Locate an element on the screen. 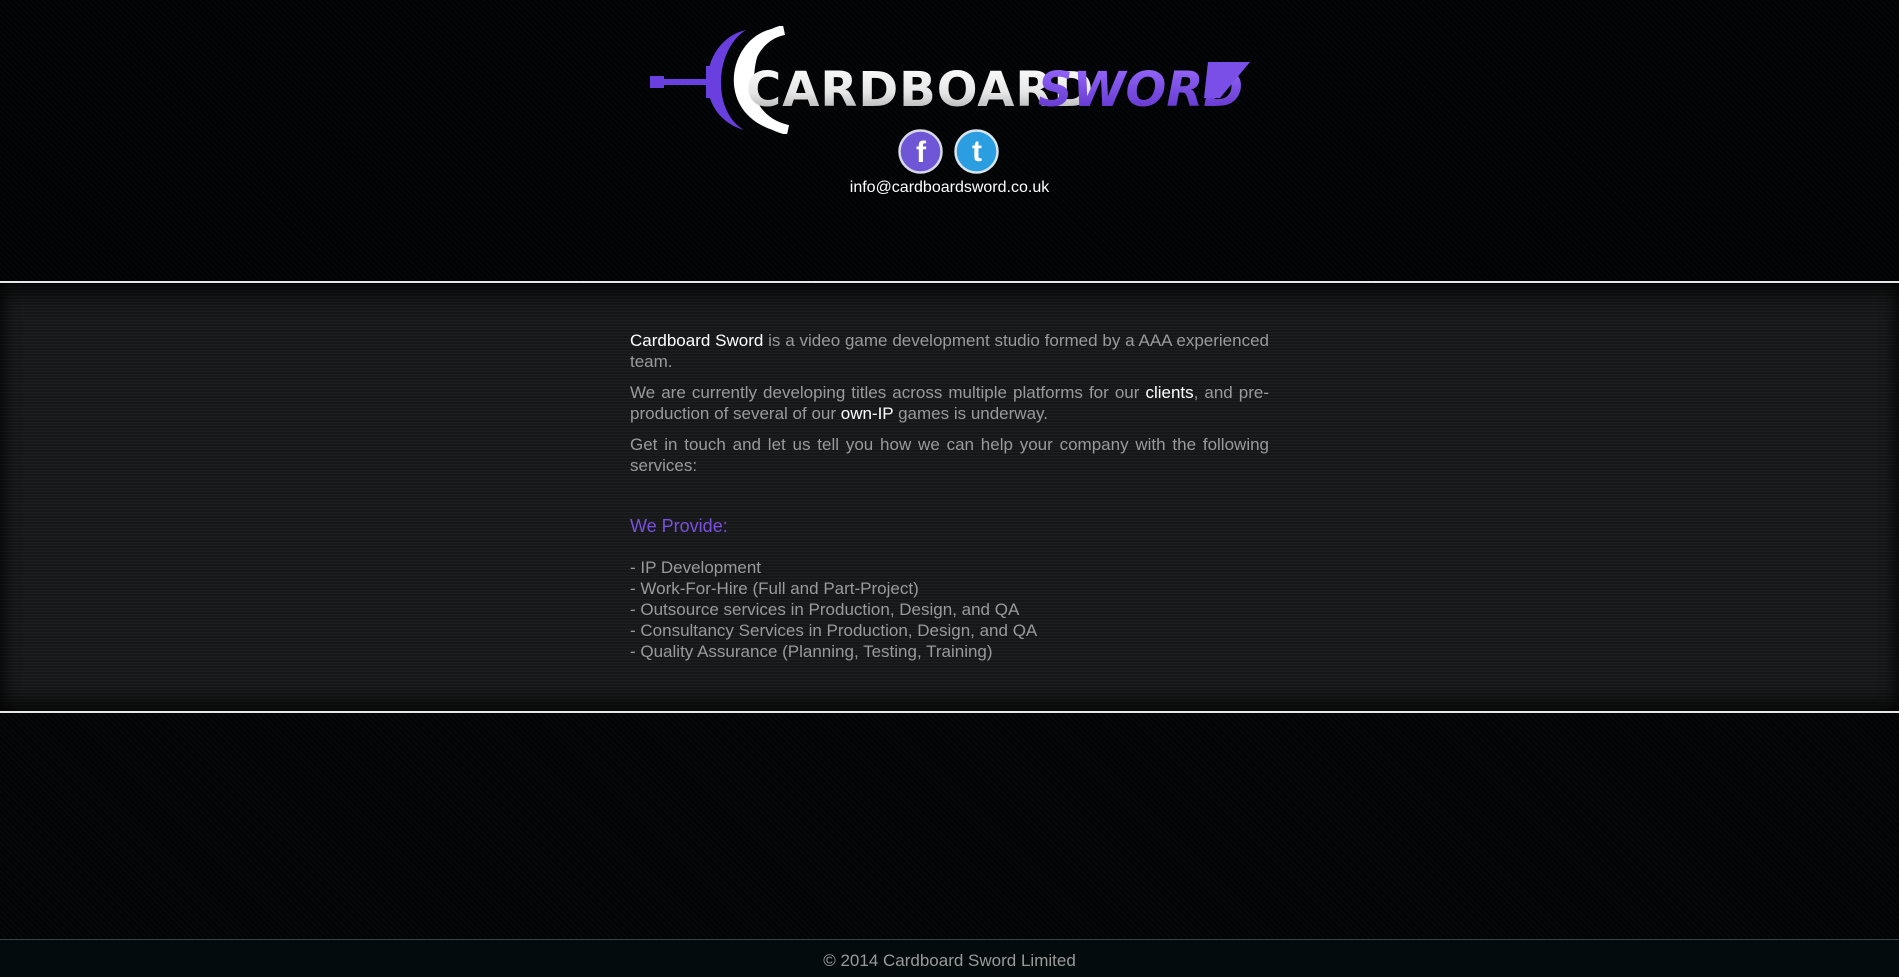  own-ip-link: own-IP is located at coordinates (867, 413).